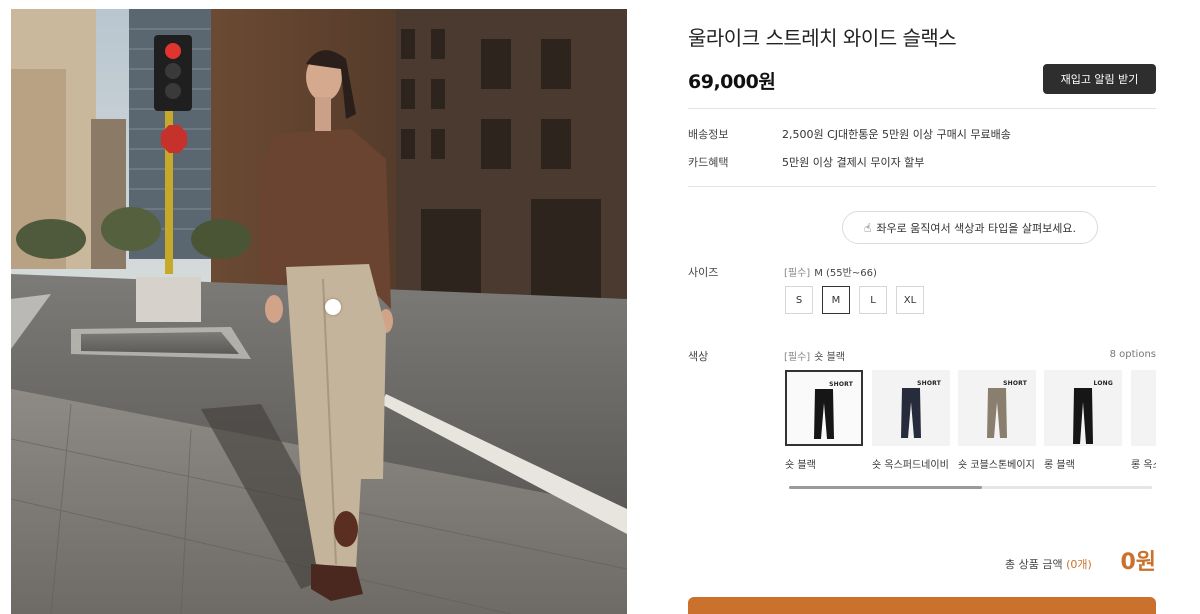 The image size is (1200, 614). I want to click on color-option-count: 8 options, so click(1132, 354).